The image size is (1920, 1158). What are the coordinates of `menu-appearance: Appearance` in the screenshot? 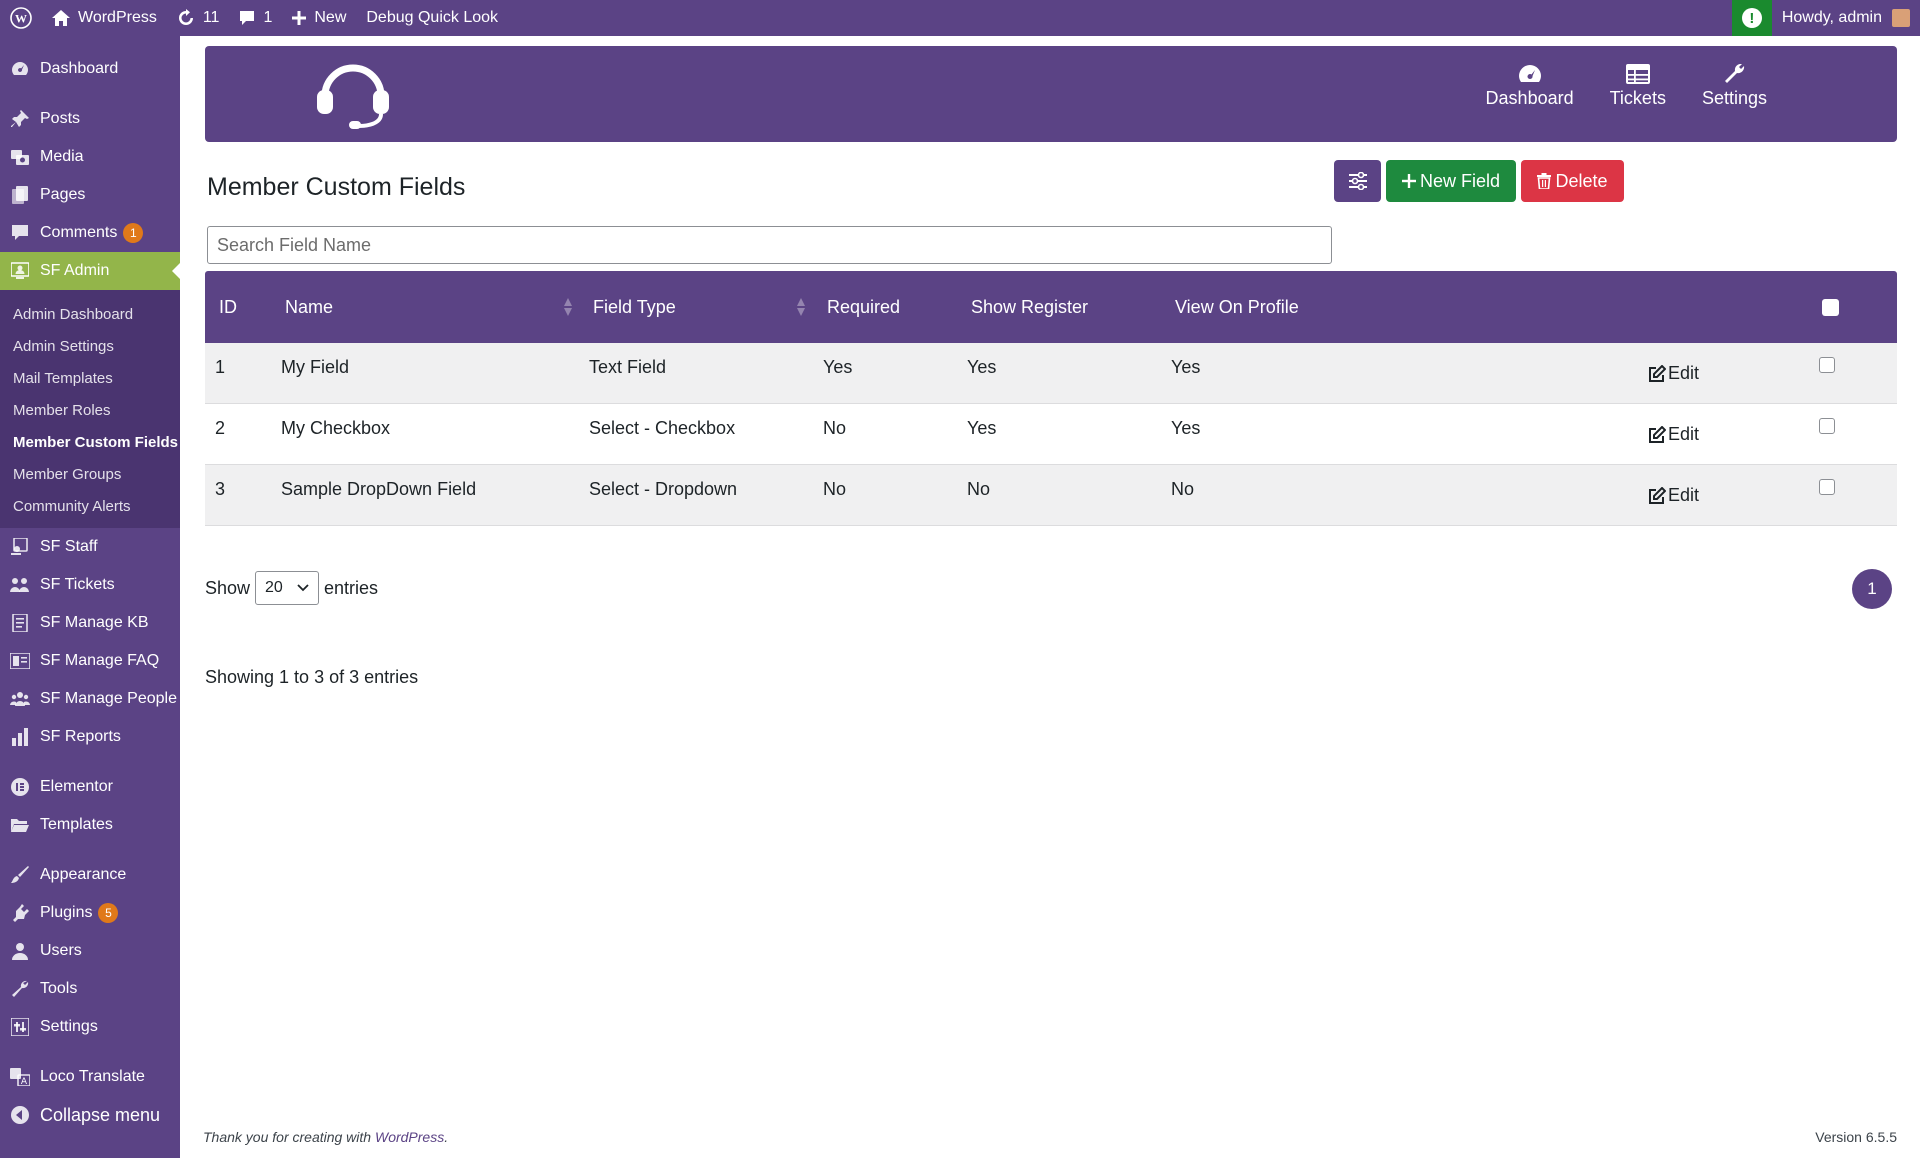 It's located at (90, 875).